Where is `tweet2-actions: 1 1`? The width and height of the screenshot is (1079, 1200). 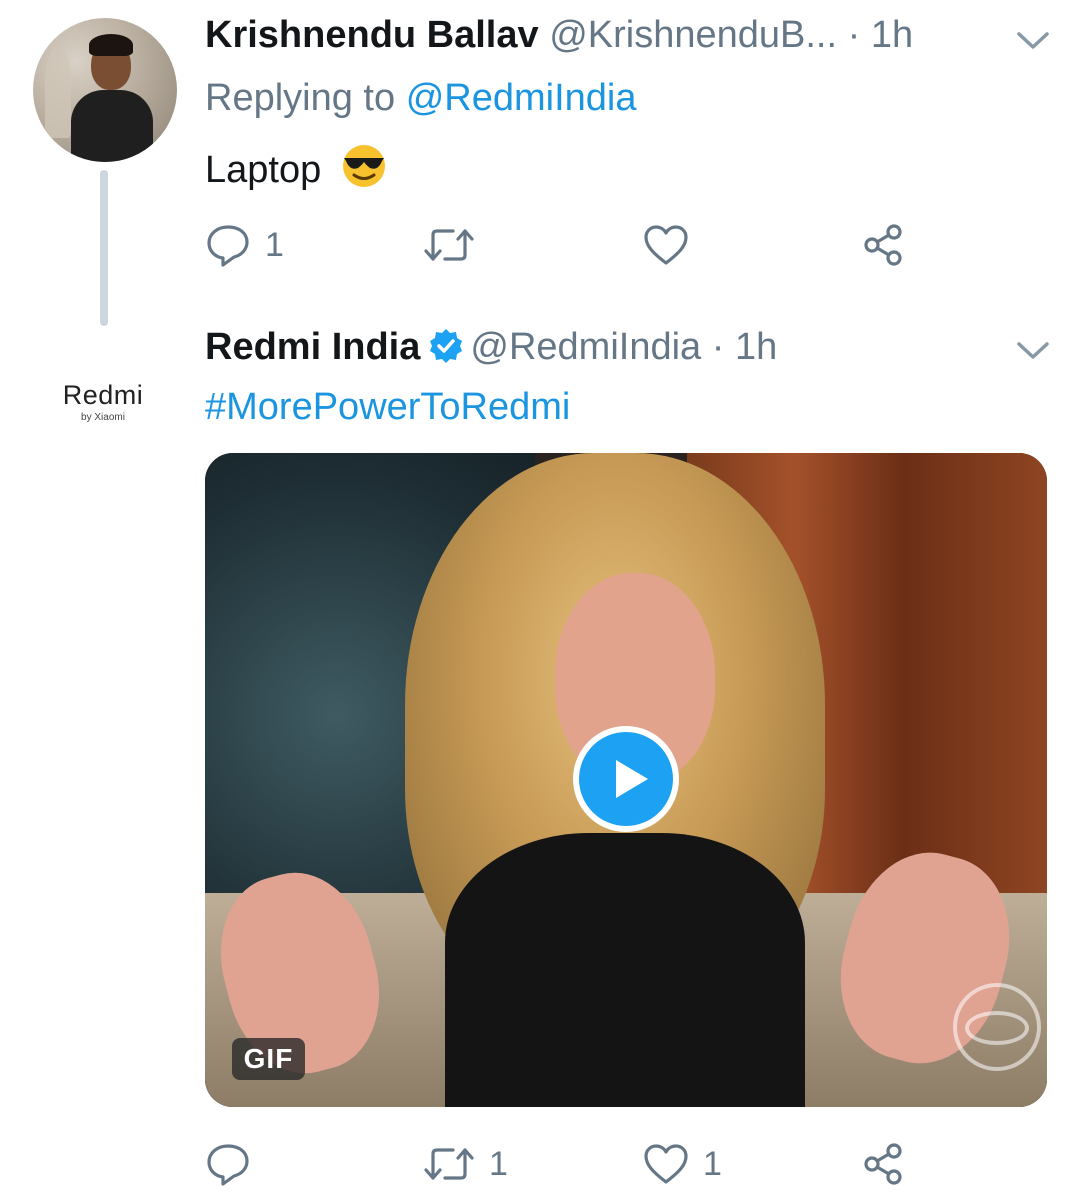
tweet2-actions: 1 1 is located at coordinates (615, 1164).